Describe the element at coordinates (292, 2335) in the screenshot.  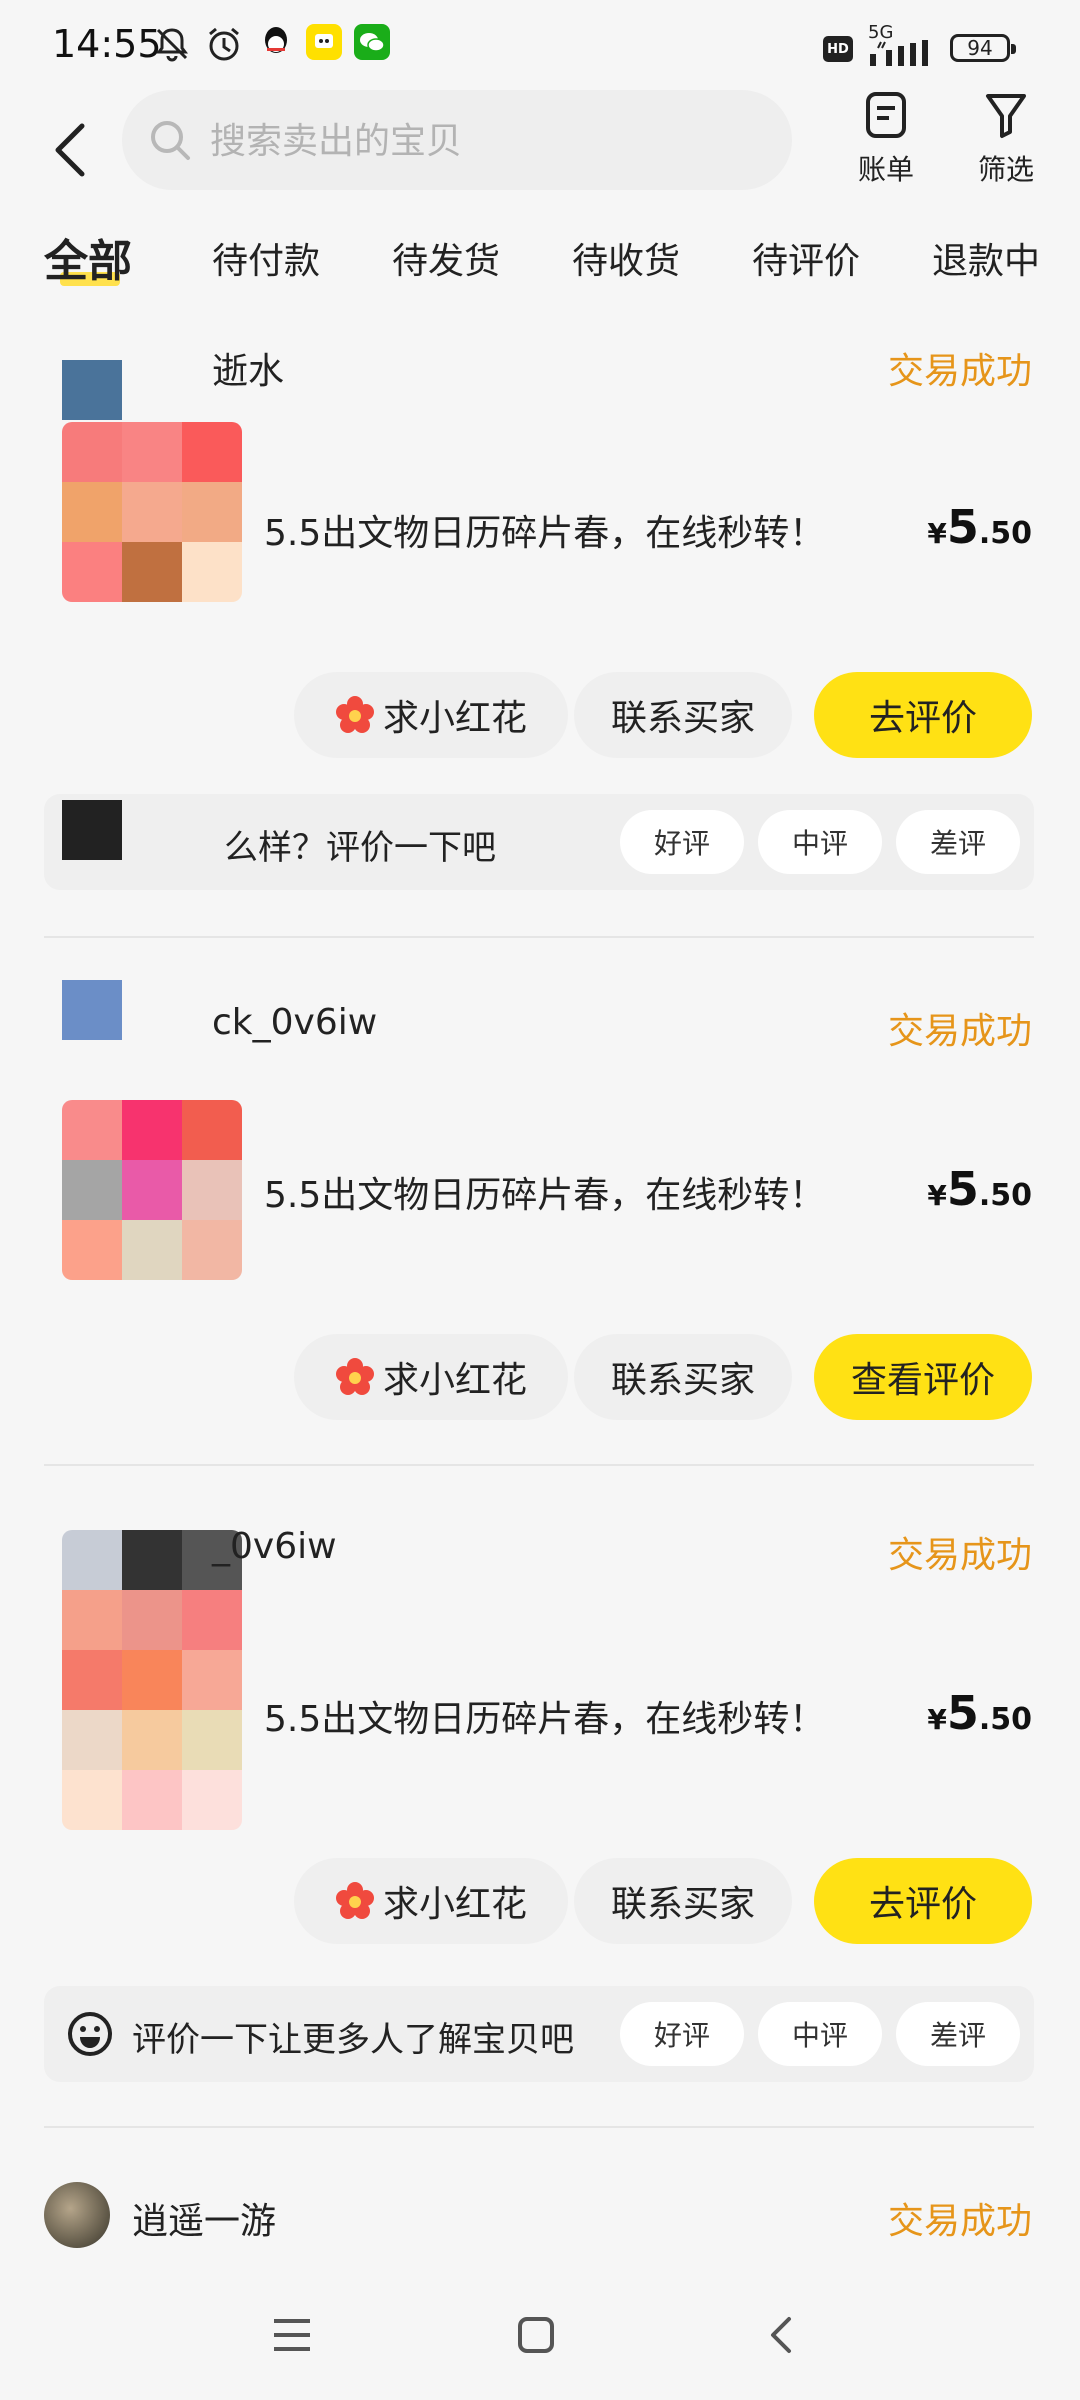
I see `menu-icon` at that location.